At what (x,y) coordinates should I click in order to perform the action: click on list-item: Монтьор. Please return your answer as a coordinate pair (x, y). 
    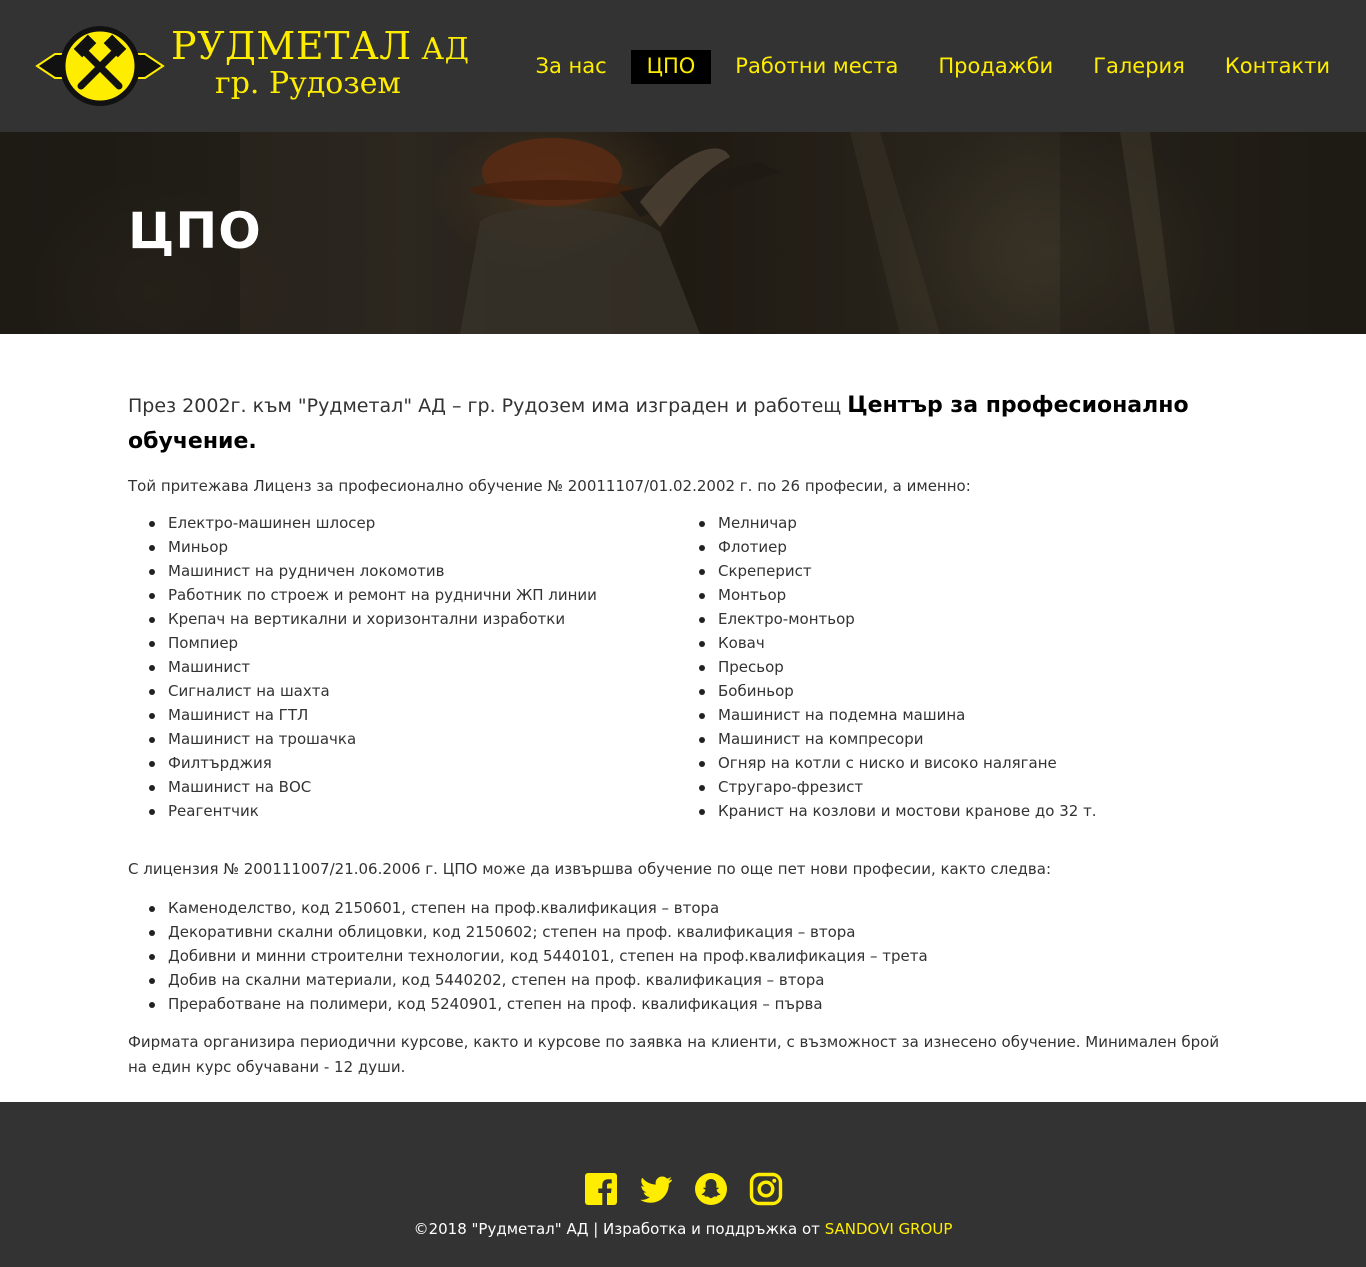
    Looking at the image, I should click on (953, 595).